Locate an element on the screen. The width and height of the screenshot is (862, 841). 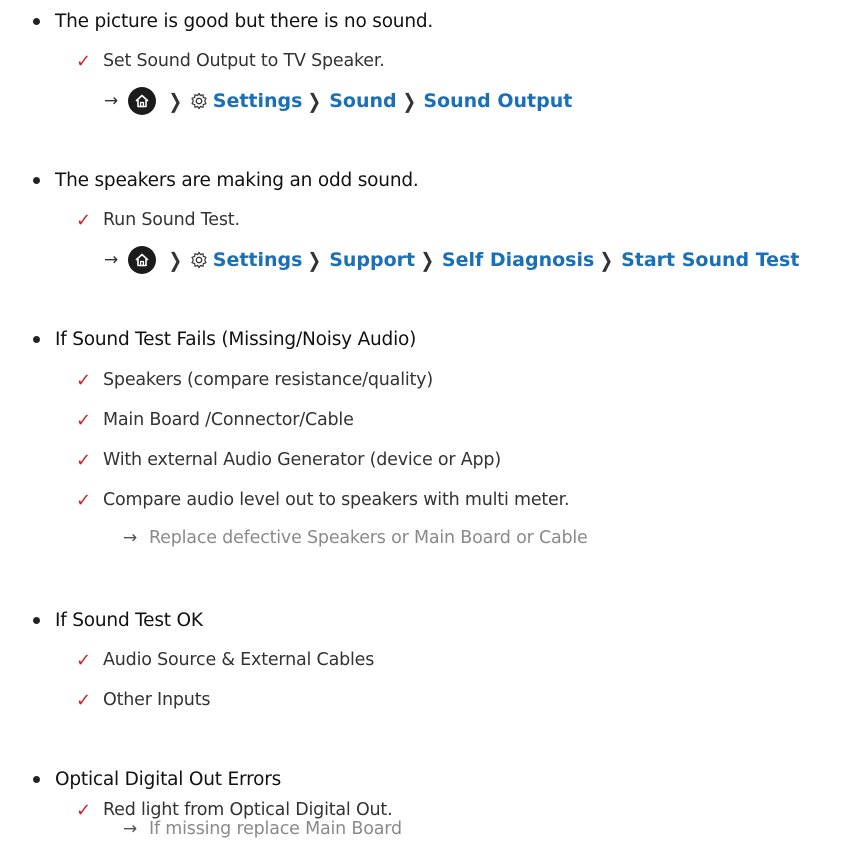
section-heading: The speakers are making an odd sound. is located at coordinates (237, 180).